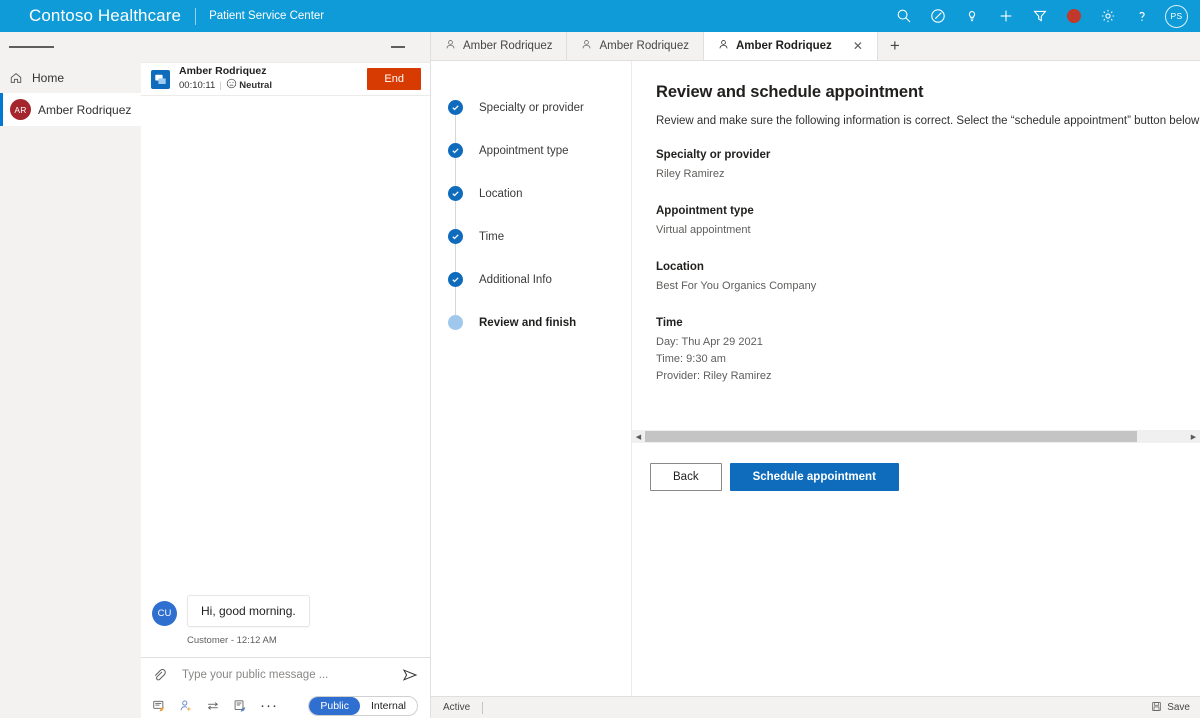 The width and height of the screenshot is (1200, 718). What do you see at coordinates (638, 436) in the screenshot?
I see `scroll-left-arrow-icon: ◀` at bounding box center [638, 436].